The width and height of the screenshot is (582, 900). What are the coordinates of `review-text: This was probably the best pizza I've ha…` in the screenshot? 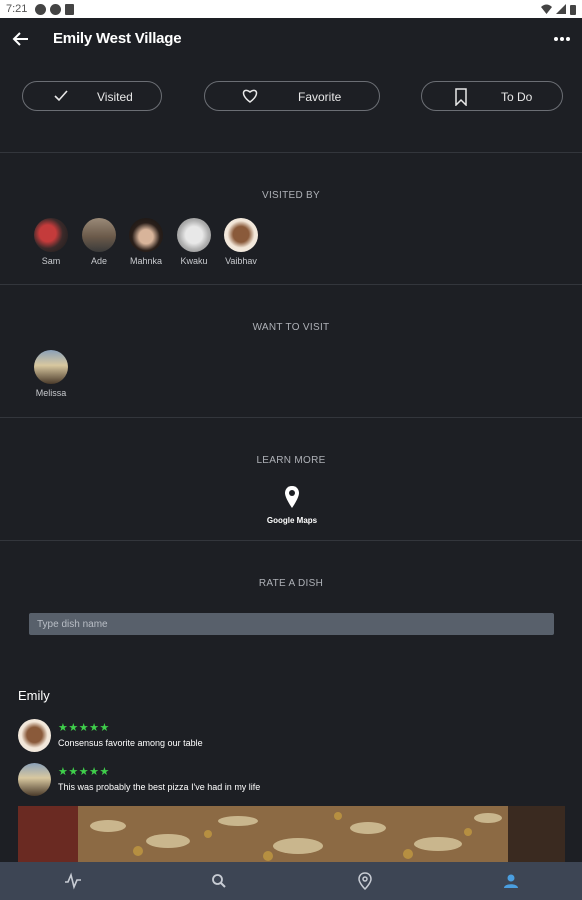 It's located at (159, 787).